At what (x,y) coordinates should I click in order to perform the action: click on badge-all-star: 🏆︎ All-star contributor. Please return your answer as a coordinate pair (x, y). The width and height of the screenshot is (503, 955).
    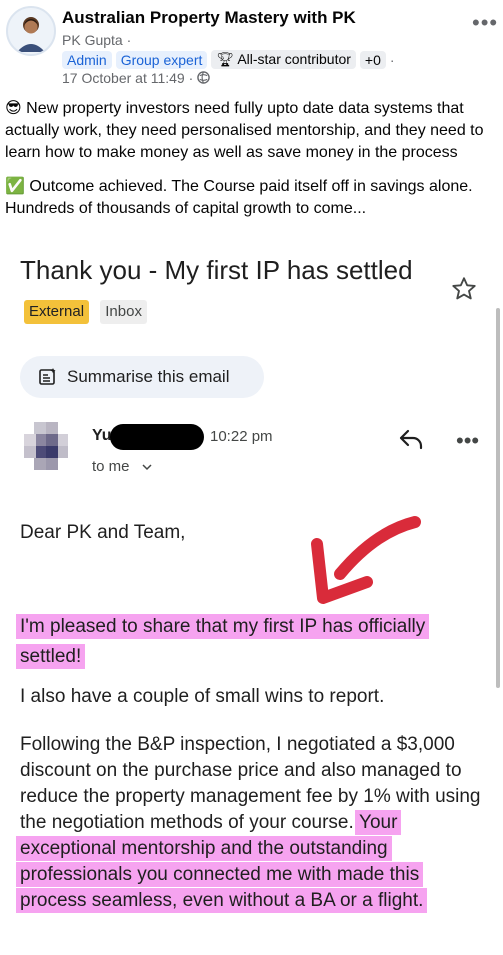
    Looking at the image, I should click on (283, 59).